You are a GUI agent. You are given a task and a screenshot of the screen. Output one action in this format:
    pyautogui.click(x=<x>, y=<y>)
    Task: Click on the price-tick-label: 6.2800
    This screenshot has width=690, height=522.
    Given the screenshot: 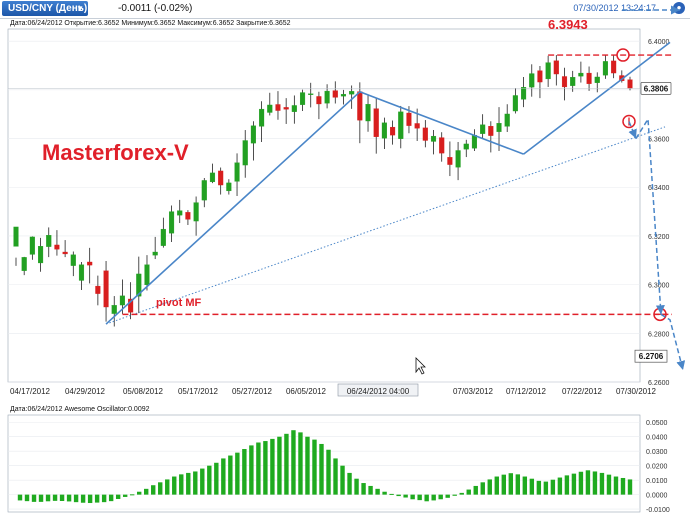 What is the action you would take?
    pyautogui.click(x=659, y=334)
    